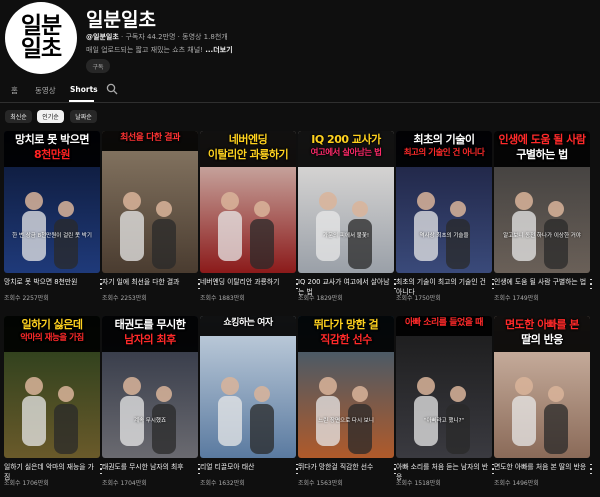 The width and height of the screenshot is (600, 497). I want to click on thumbnail-caption: 남자의 최후, so click(150, 339).